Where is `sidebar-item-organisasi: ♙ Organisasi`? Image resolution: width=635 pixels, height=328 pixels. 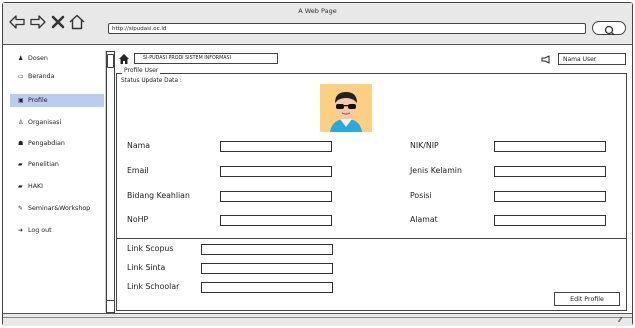
sidebar-item-organisasi: ♙ Organisasi is located at coordinates (57, 122).